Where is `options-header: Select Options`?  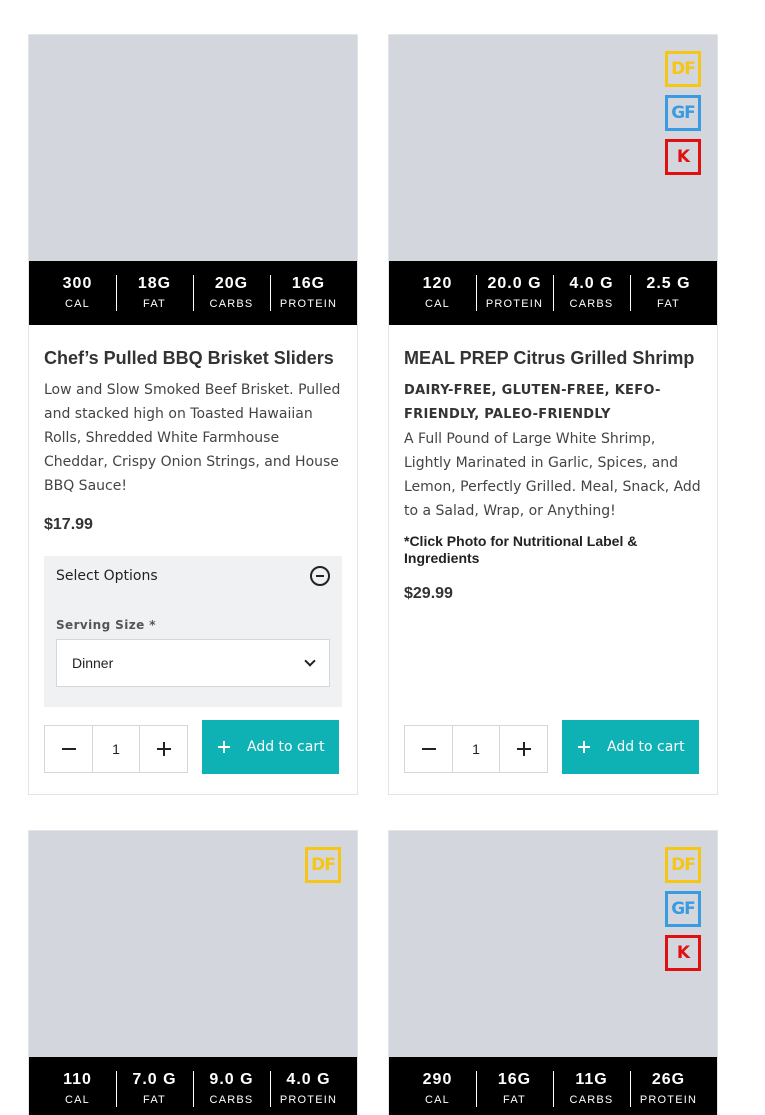 options-header: Select Options is located at coordinates (193, 576).